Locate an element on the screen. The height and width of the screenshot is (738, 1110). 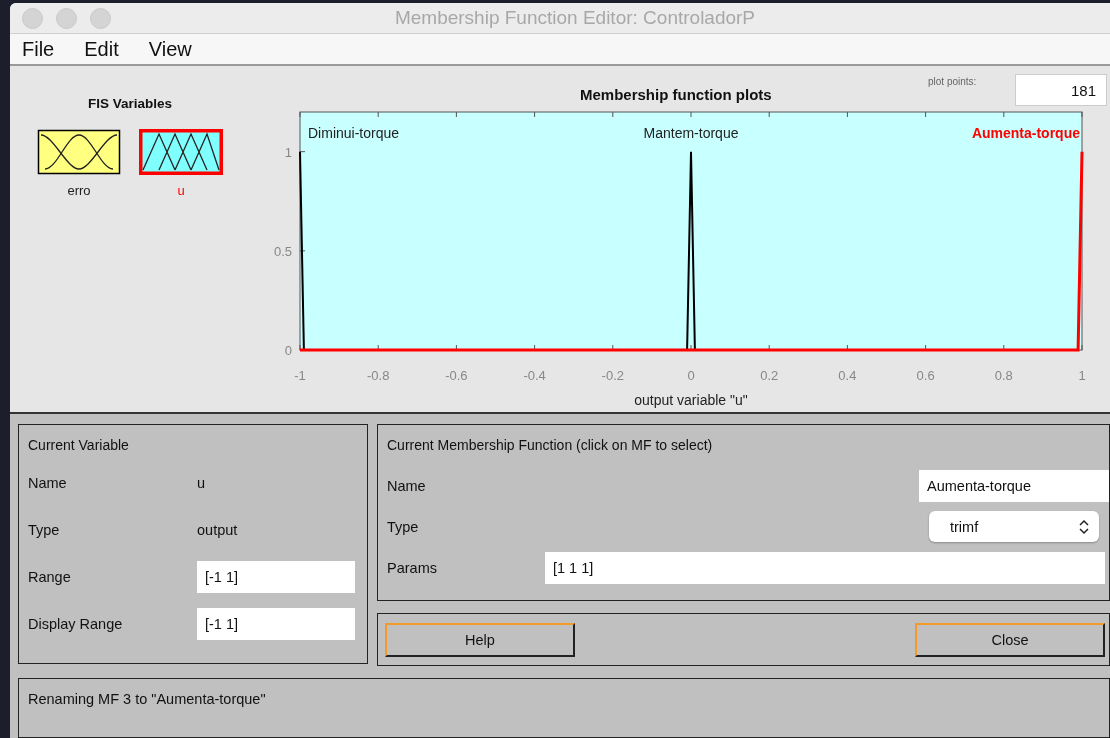
x-axis-label: output variable "u" is located at coordinates (691, 400).